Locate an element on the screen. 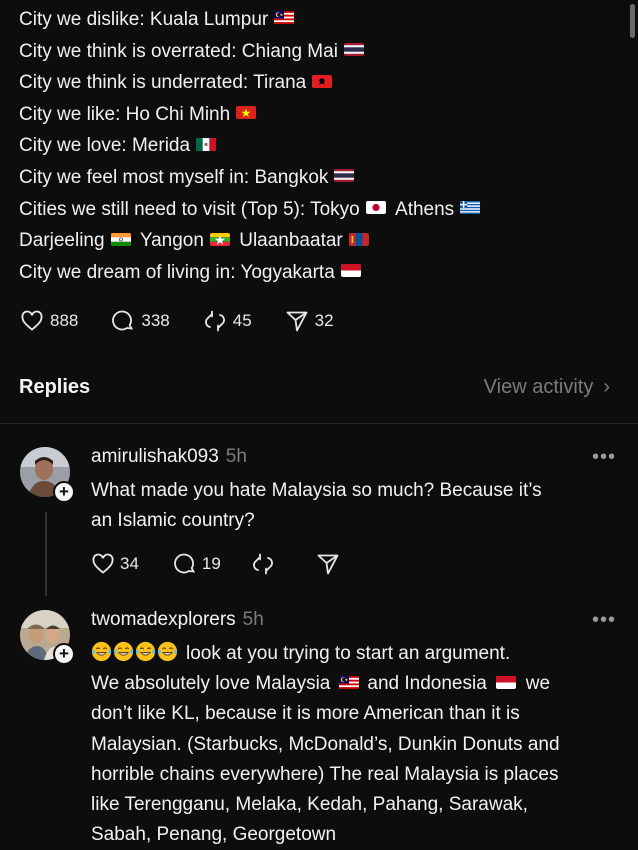  reply-actions: 34 19 is located at coordinates (230, 564).